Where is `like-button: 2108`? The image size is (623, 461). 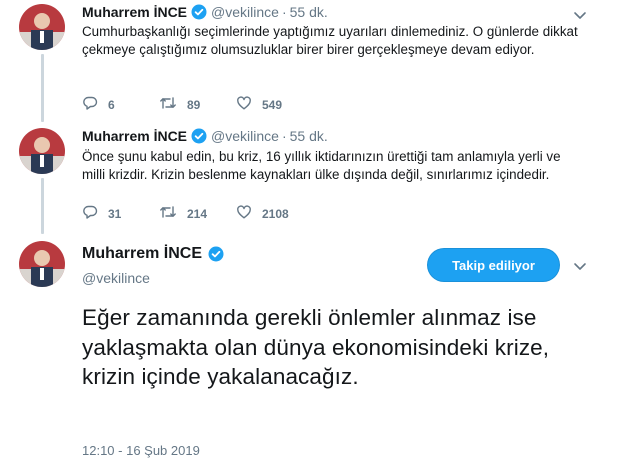
like-button: 2108 is located at coordinates (274, 213).